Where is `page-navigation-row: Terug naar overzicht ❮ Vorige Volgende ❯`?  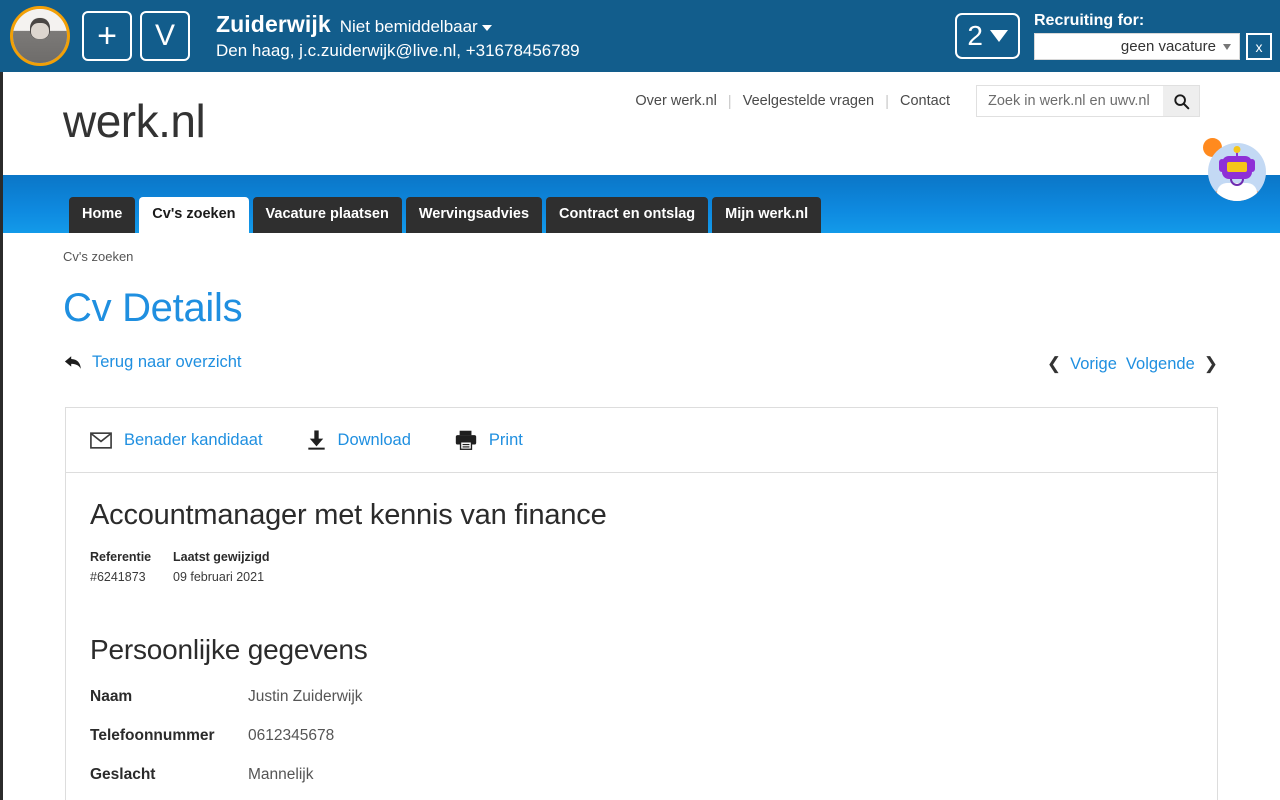 page-navigation-row: Terug naar overzicht ❮ Vorige Volgende ❯ is located at coordinates (640, 368).